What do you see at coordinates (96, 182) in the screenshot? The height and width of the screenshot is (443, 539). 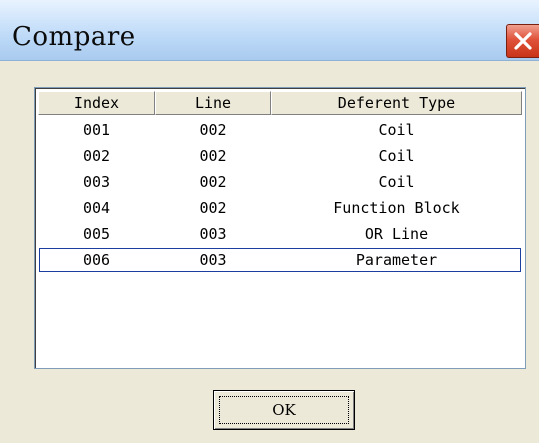 I see `cell-index: 003` at bounding box center [96, 182].